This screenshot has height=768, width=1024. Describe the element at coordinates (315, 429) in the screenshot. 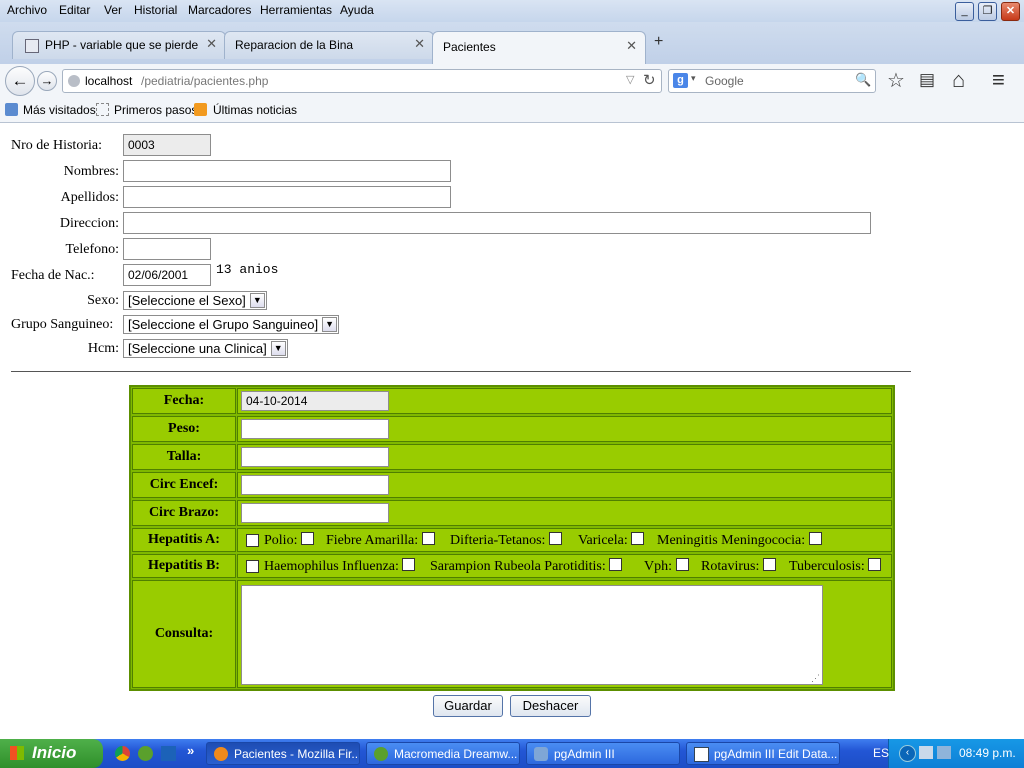

I see `peso-field` at that location.